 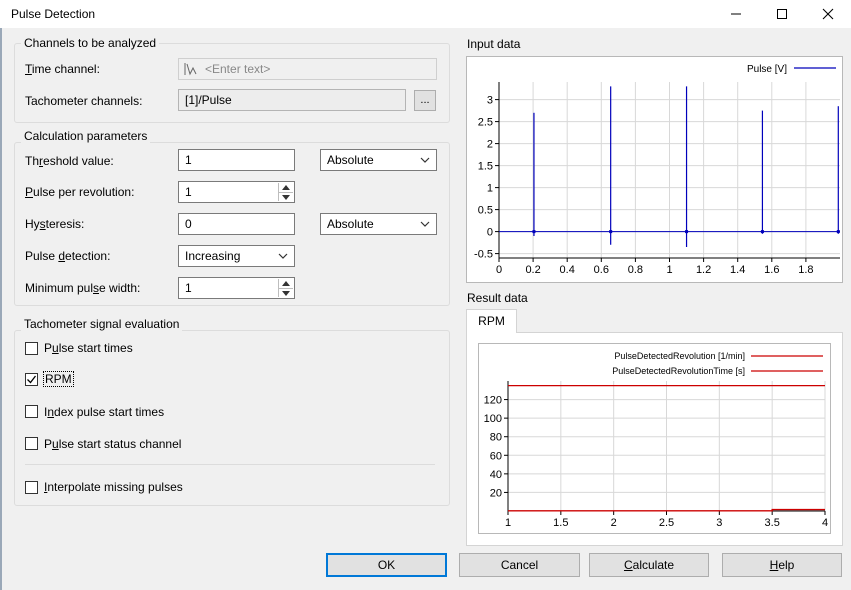 I want to click on hysteresis-mode-value: Absolute, so click(x=350, y=224).